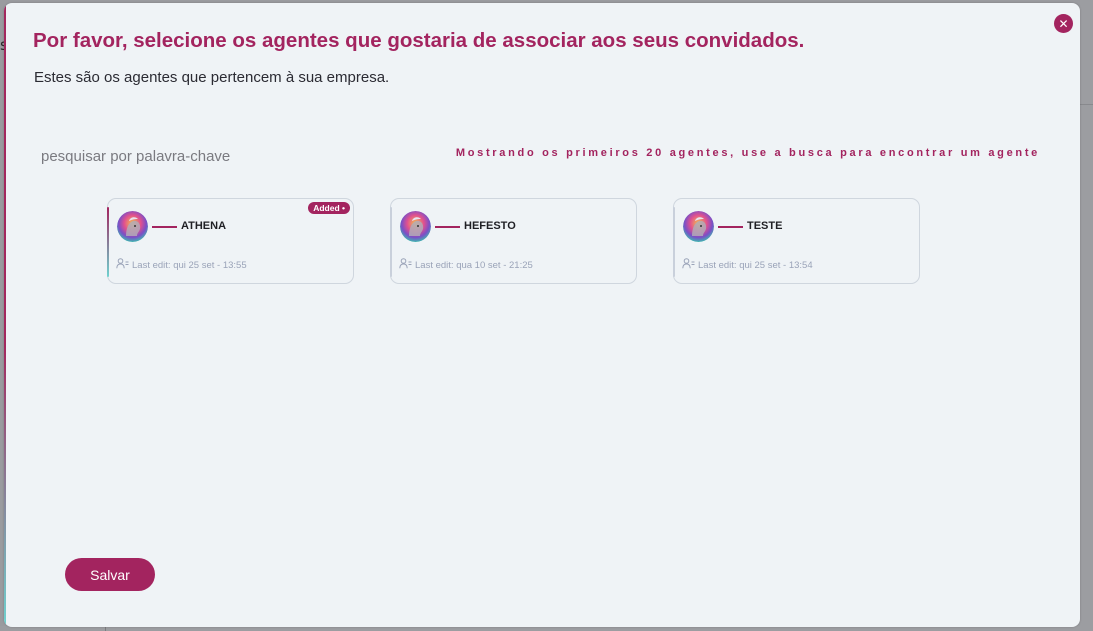 The width and height of the screenshot is (1093, 631). Describe the element at coordinates (1086, 315) in the screenshot. I see `background-panel-edge` at that location.